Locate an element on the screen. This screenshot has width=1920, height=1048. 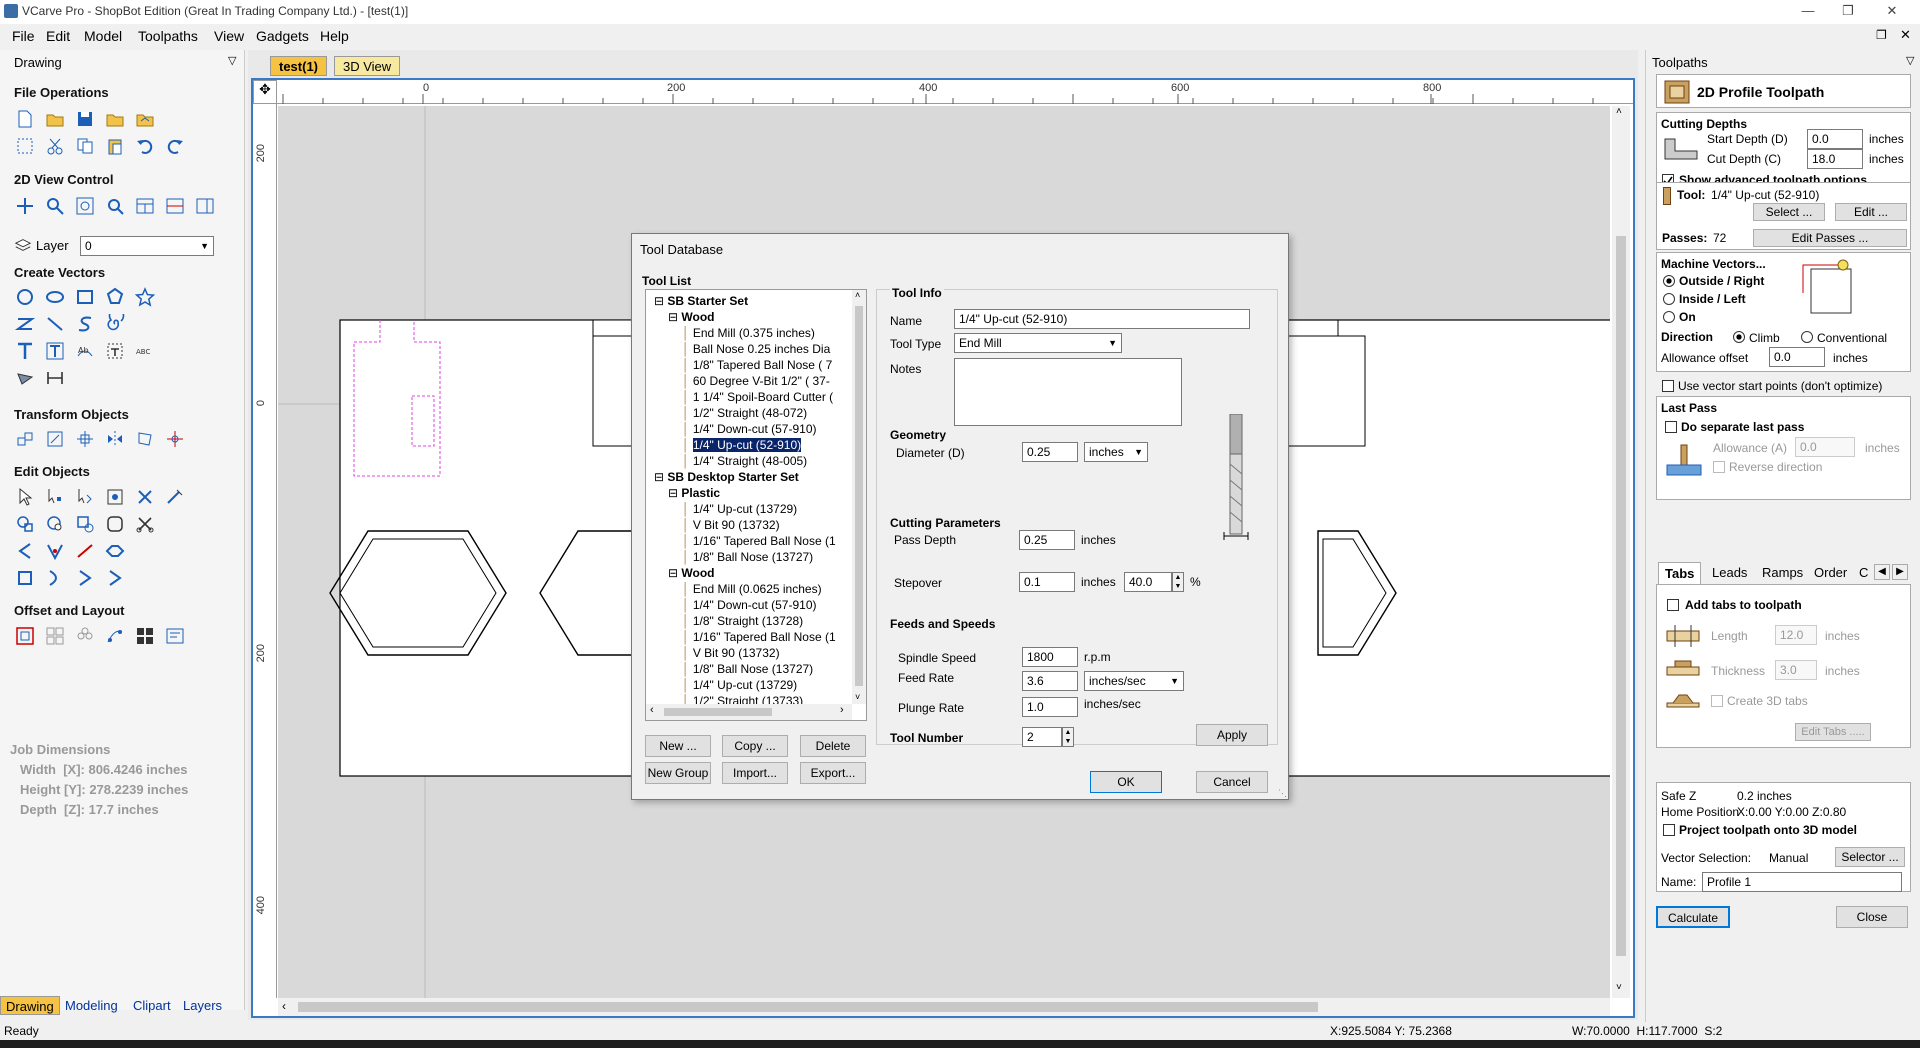
delete-tool-button: Delete is located at coordinates (833, 746).